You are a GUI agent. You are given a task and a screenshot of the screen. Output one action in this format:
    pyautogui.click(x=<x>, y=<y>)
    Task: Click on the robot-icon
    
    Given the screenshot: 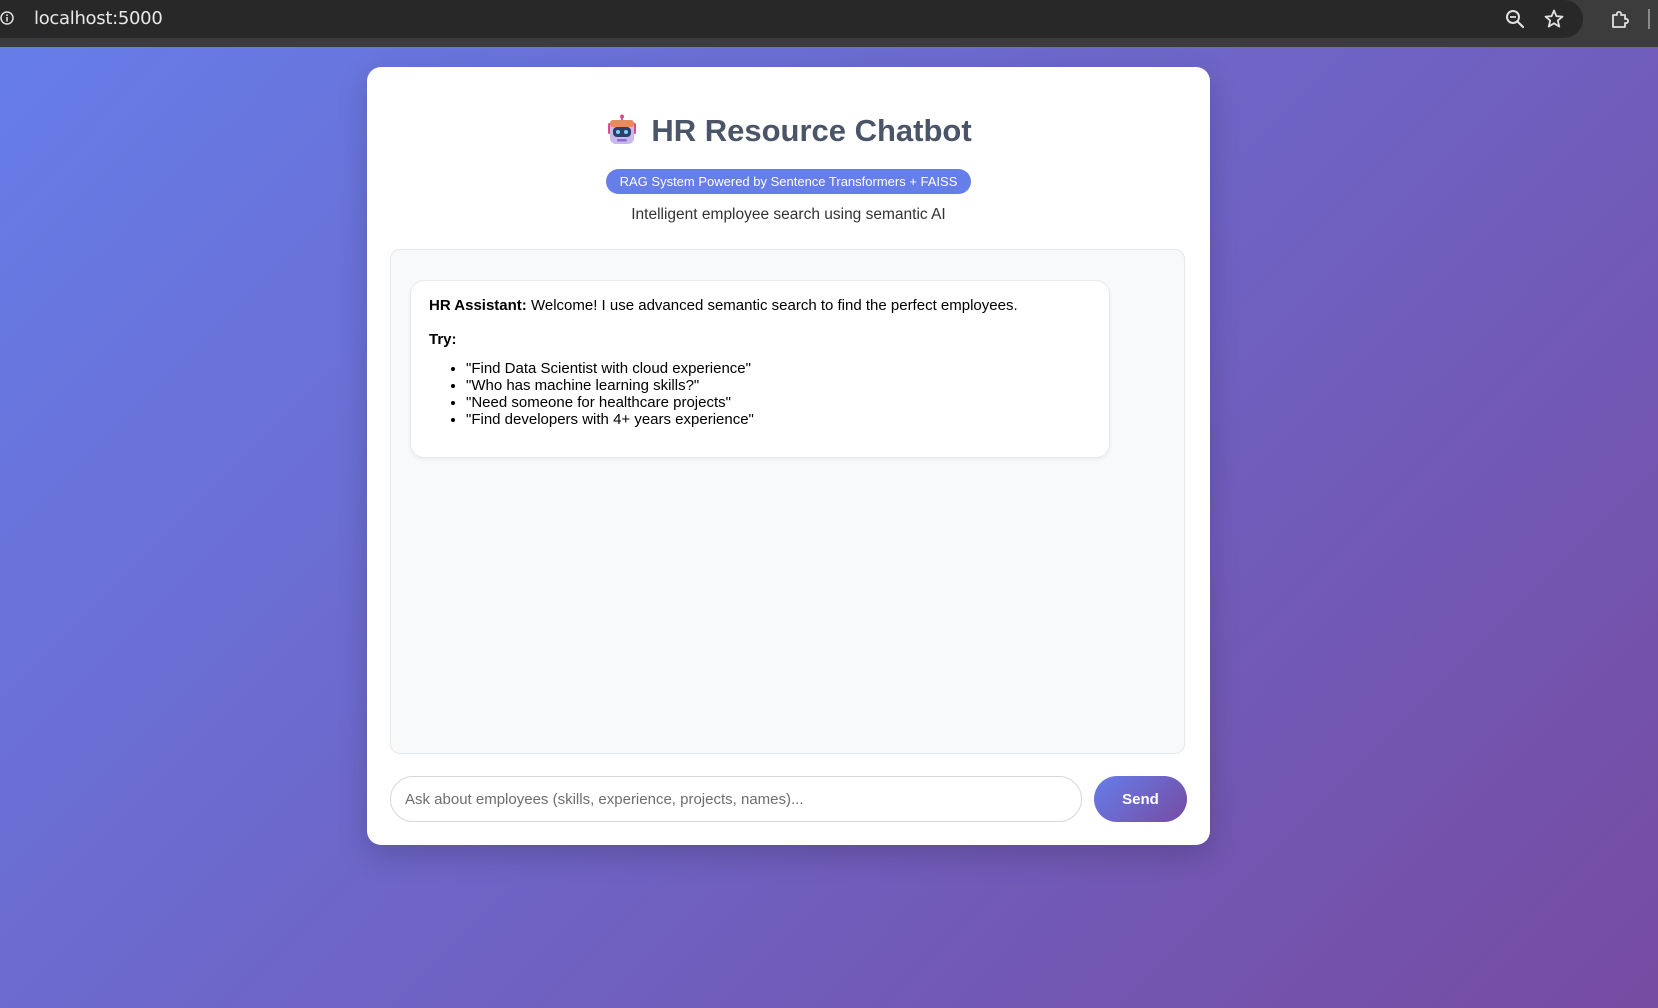 What is the action you would take?
    pyautogui.click(x=622, y=129)
    